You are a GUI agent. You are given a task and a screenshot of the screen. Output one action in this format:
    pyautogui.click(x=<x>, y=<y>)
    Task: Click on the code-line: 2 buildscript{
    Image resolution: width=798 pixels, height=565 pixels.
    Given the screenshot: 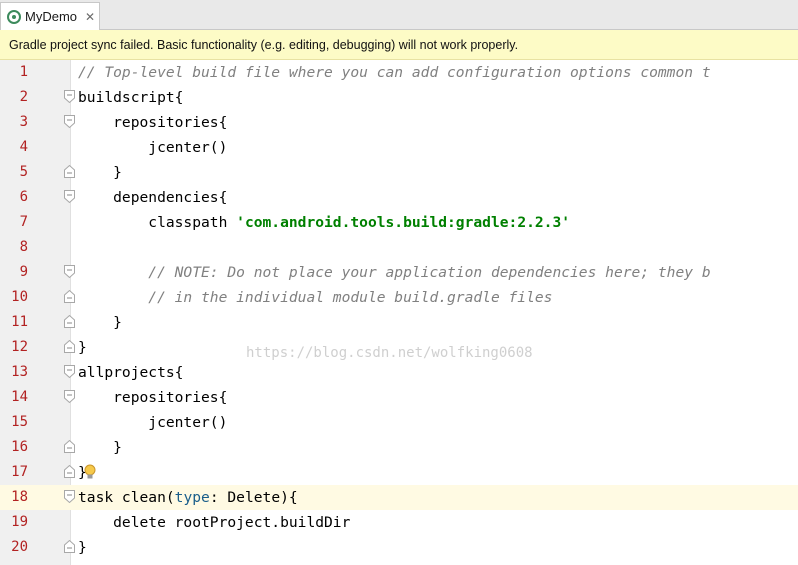 What is the action you would take?
    pyautogui.click(x=399, y=97)
    